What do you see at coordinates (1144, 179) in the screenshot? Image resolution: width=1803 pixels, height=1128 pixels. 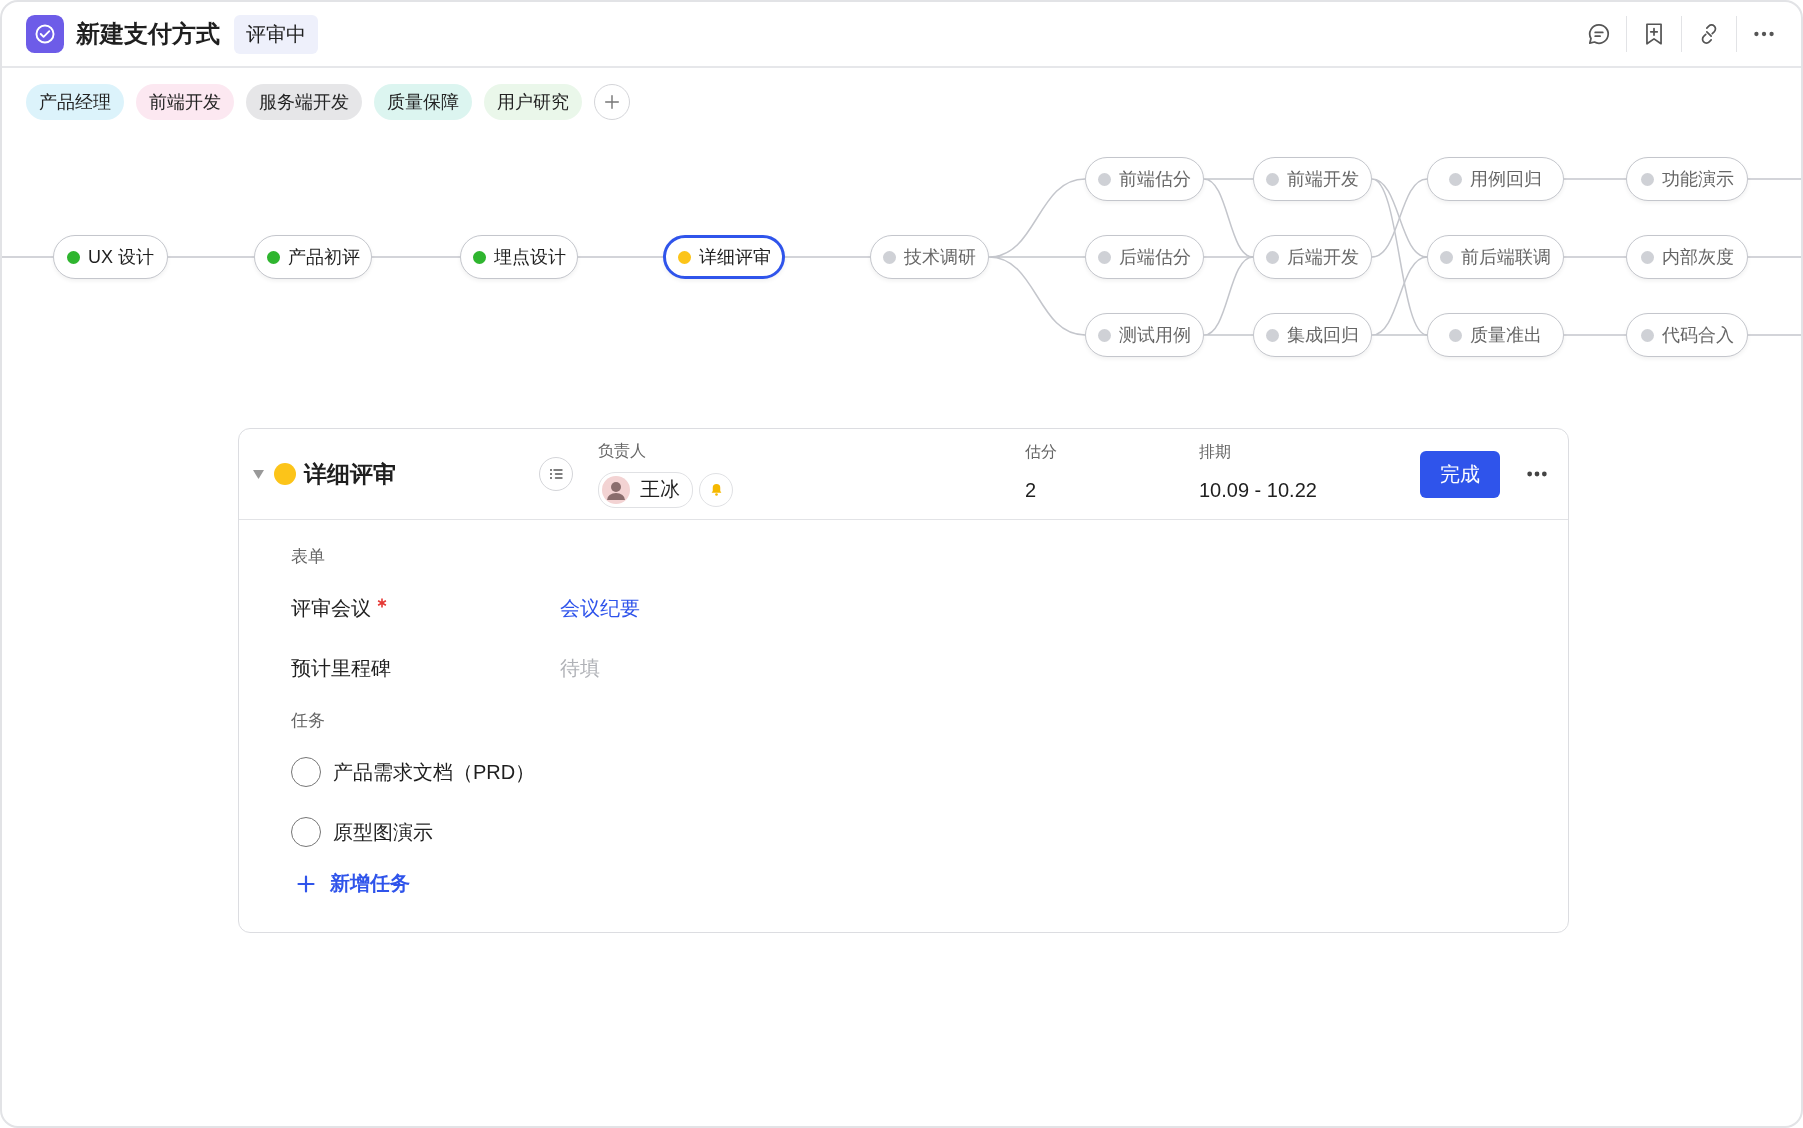 I see `workflow-node: 前端估分` at bounding box center [1144, 179].